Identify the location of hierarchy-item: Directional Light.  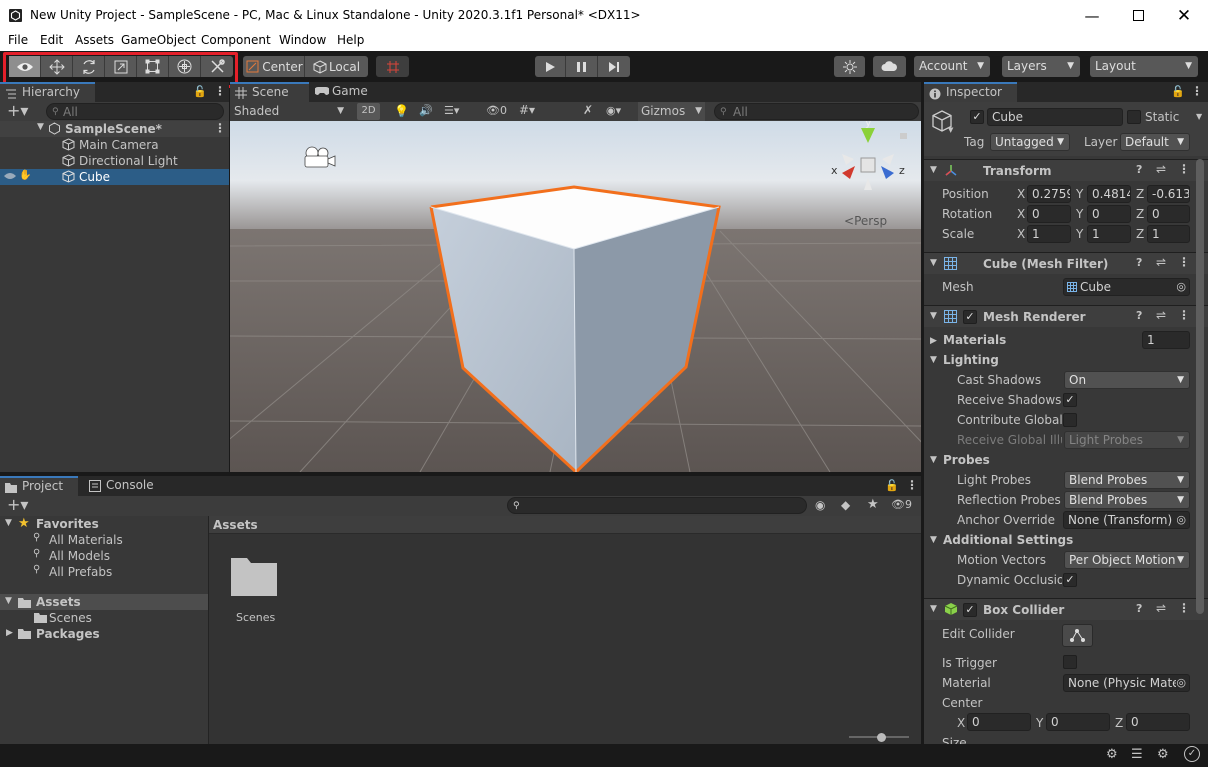
(114, 161).